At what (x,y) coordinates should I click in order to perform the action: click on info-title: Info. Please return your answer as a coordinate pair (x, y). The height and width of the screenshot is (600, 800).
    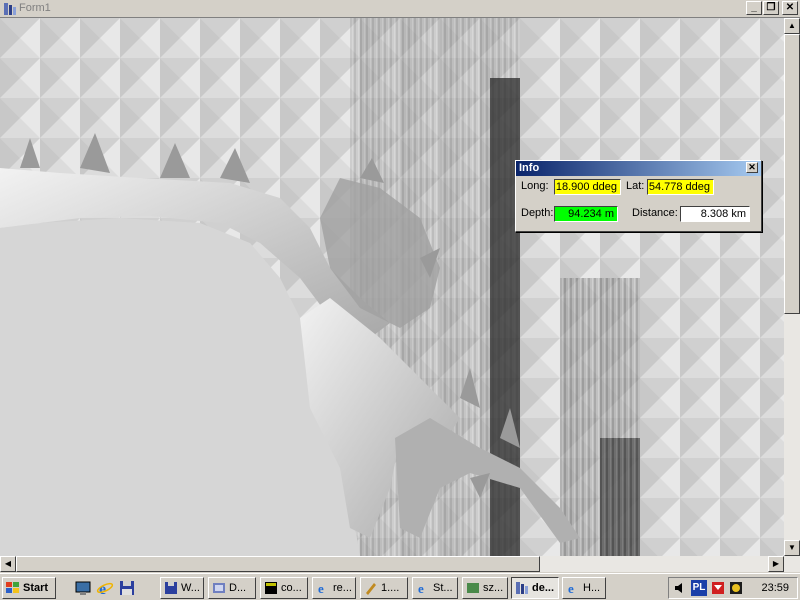
    Looking at the image, I should click on (529, 168).